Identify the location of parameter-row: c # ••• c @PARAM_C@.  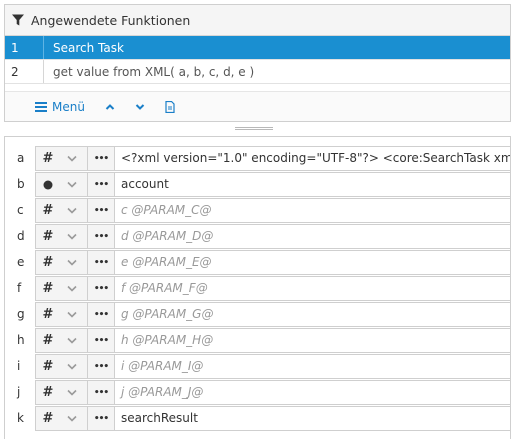
(258, 210).